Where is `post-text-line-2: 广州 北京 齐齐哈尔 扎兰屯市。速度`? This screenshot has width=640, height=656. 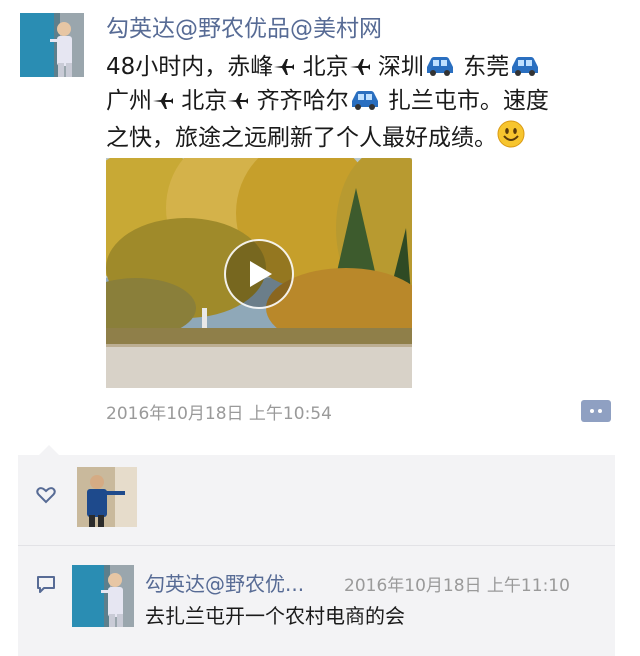 post-text-line-2: 广州 北京 齐齐哈尔 扎兰屯市。速度 is located at coordinates (366, 103).